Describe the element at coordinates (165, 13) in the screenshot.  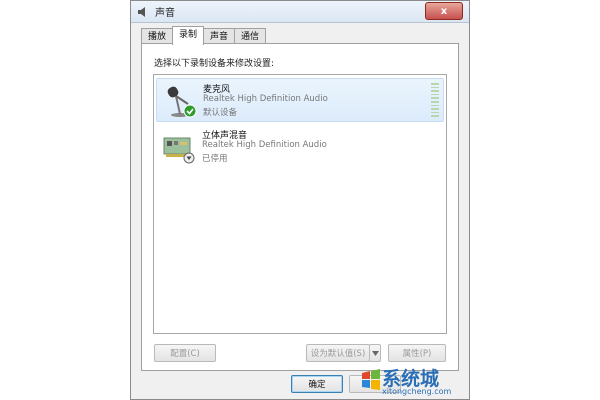
I see `window-title: 声音` at that location.